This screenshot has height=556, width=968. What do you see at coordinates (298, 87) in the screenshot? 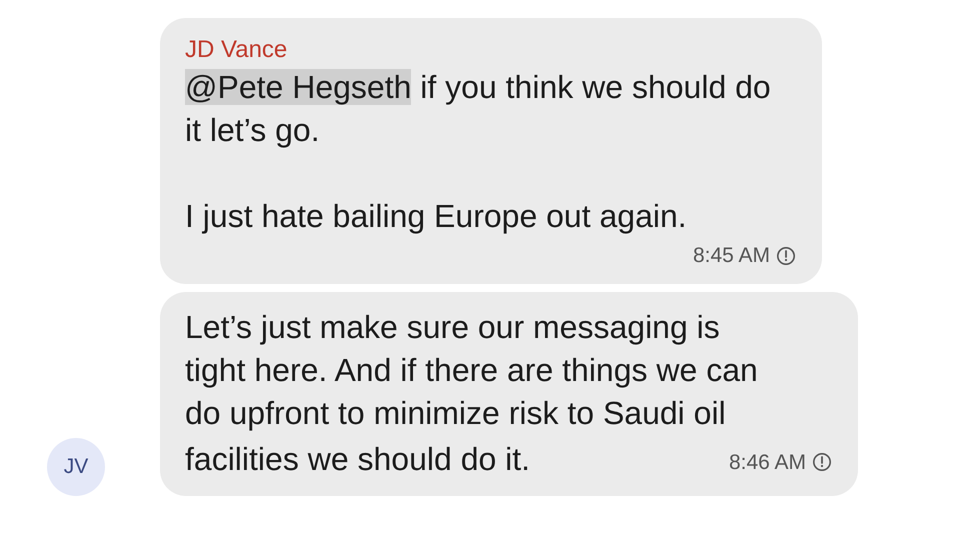
I see `mention-tag: @Pete Hegseth` at bounding box center [298, 87].